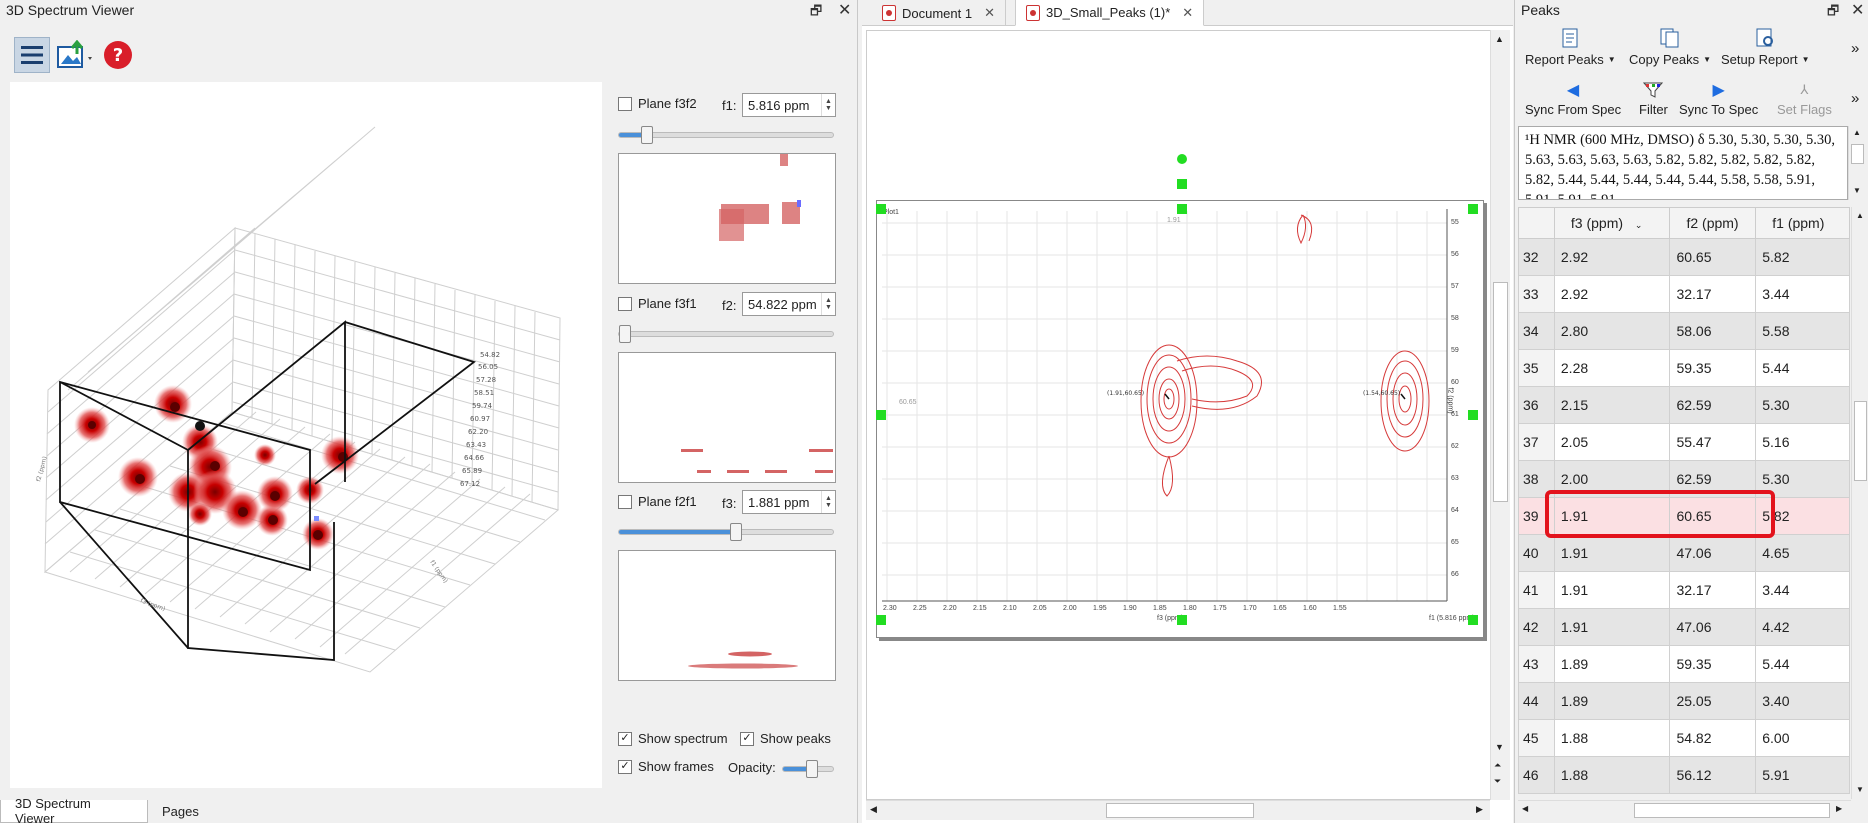 This screenshot has width=1868, height=823. I want to click on table-row: 36 2.15 62.59 5.30, so click(1684, 405).